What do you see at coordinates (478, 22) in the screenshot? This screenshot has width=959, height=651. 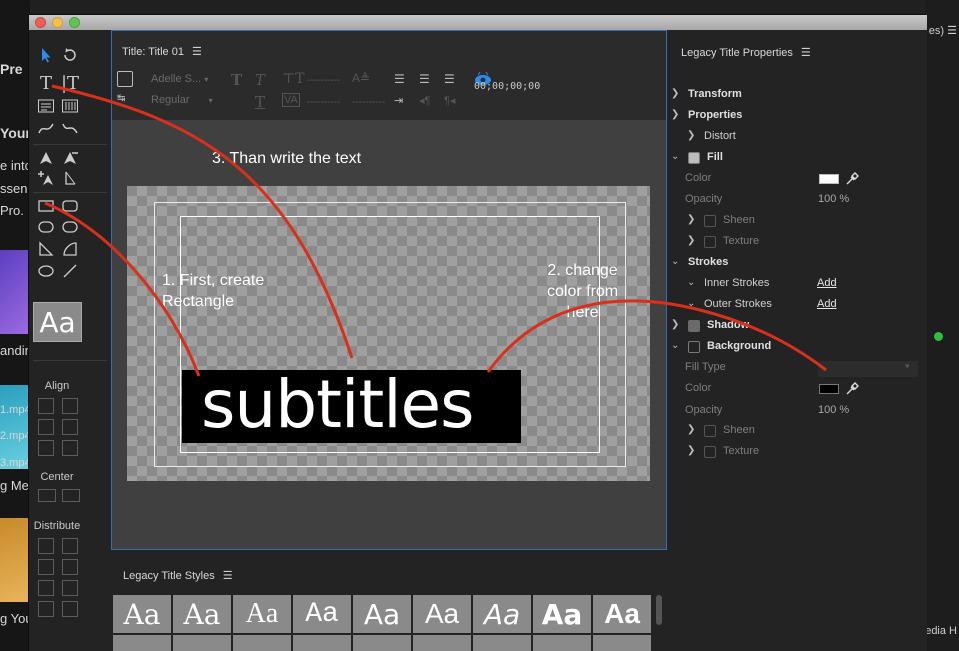 I see `window-titlebar` at bounding box center [478, 22].